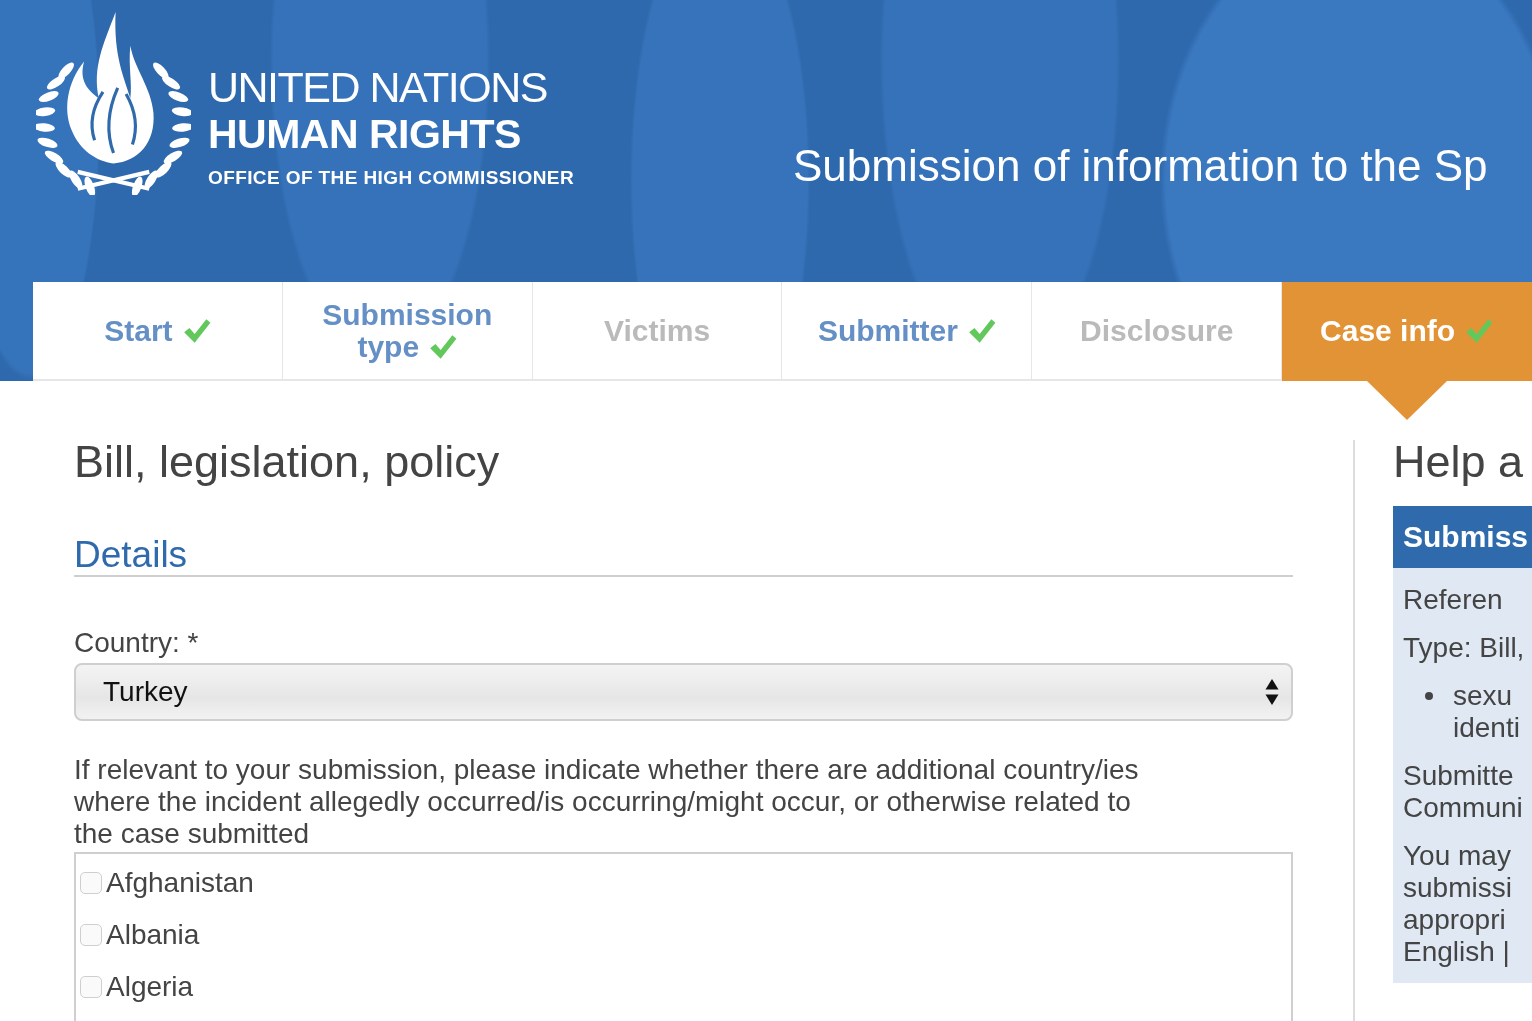 The width and height of the screenshot is (1532, 1021). I want to click on updown-arrows-icon, so click(1272, 692).